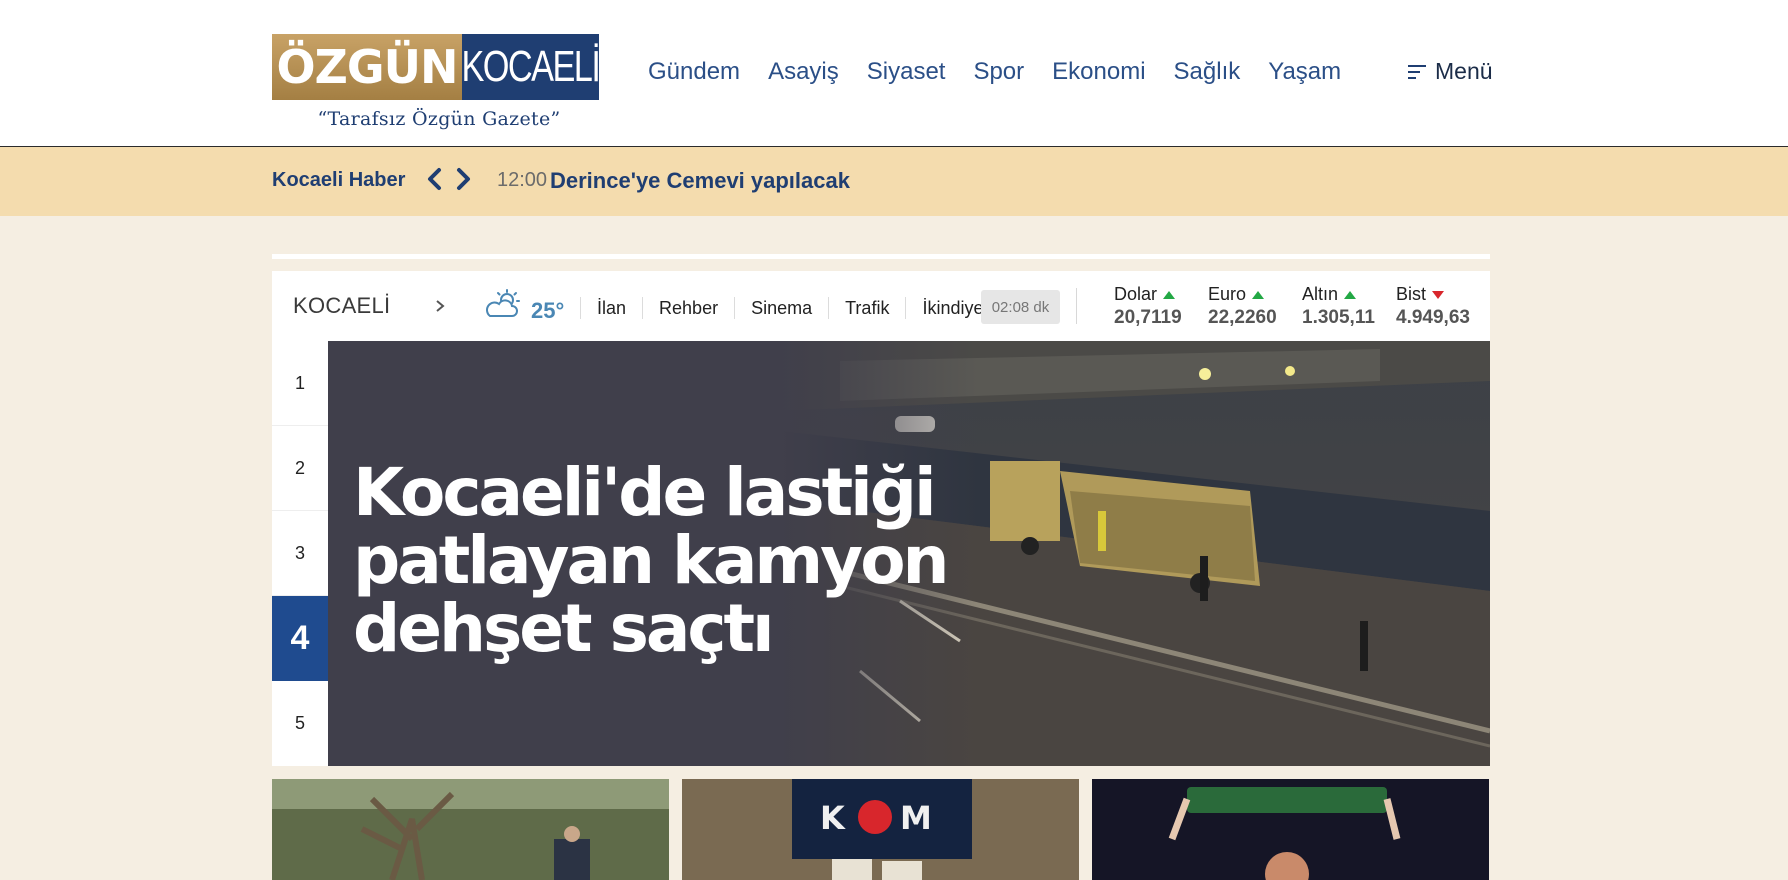 The image size is (1788, 880). What do you see at coordinates (1136, 294) in the screenshot?
I see `market-name: Dolar` at bounding box center [1136, 294].